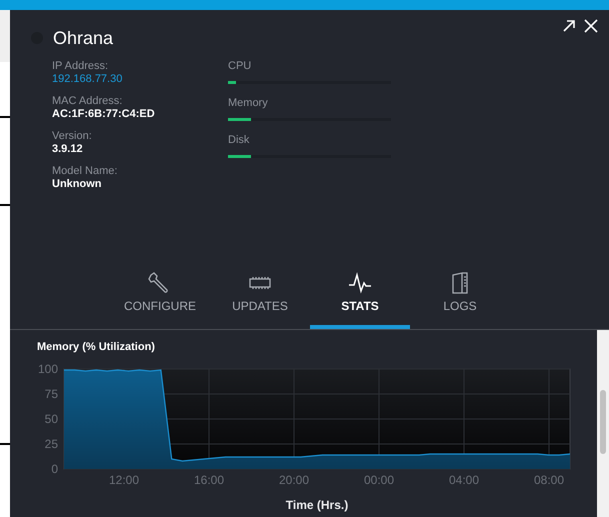 The width and height of the screenshot is (609, 517). I want to click on detail-label: IP Address:, so click(81, 66).